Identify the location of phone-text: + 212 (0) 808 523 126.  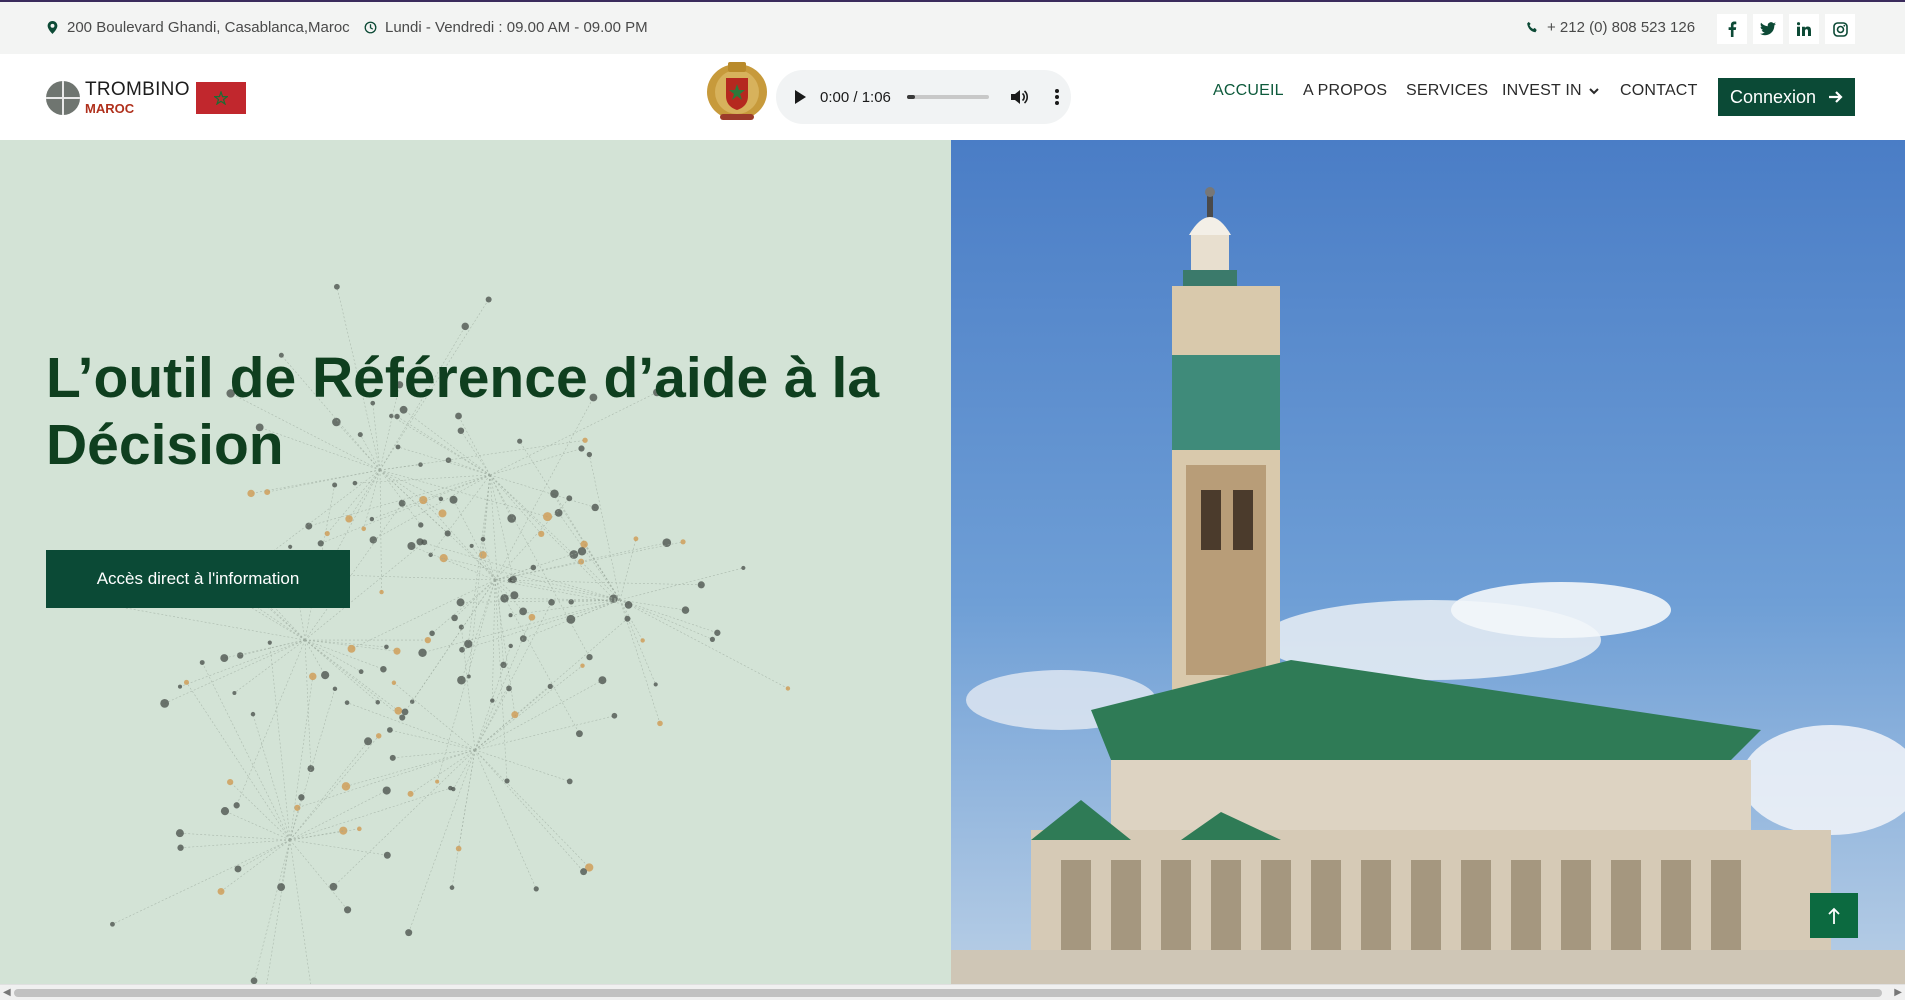
(1621, 27).